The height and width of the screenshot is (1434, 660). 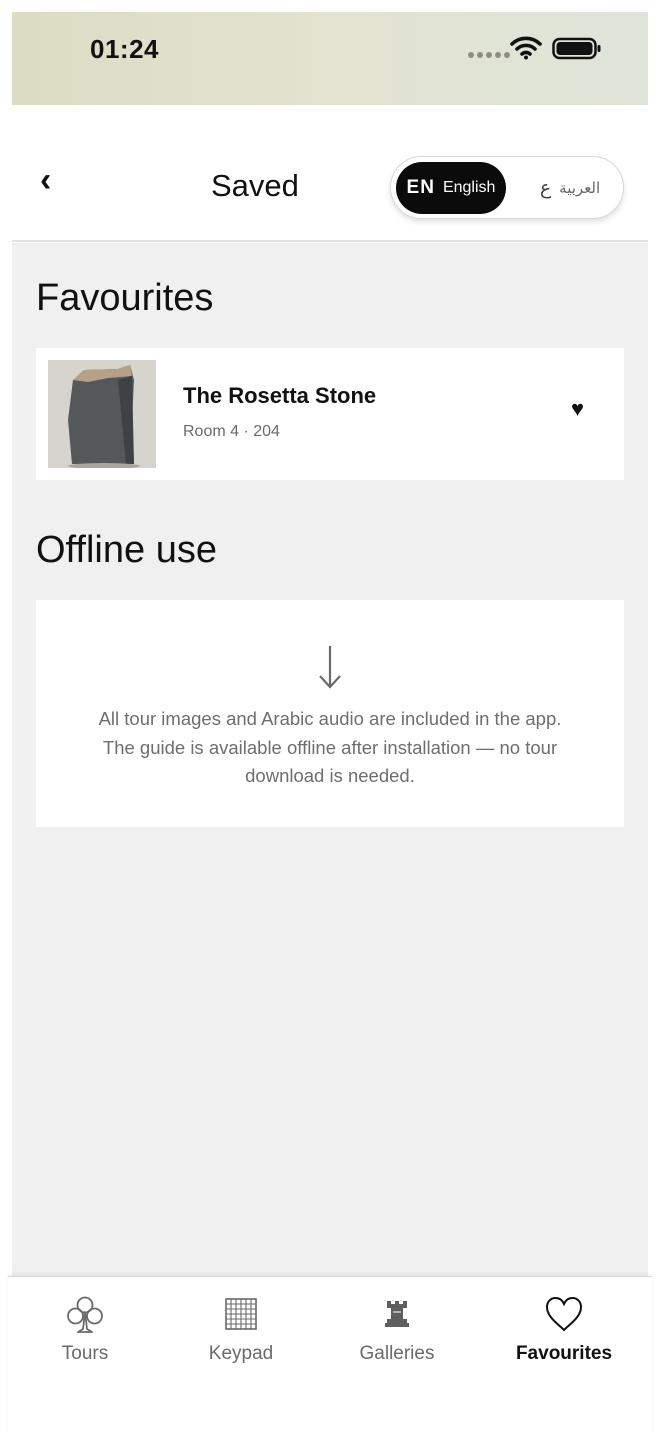 What do you see at coordinates (231, 431) in the screenshot?
I see `favourite-item-meta: Room 4 · 204` at bounding box center [231, 431].